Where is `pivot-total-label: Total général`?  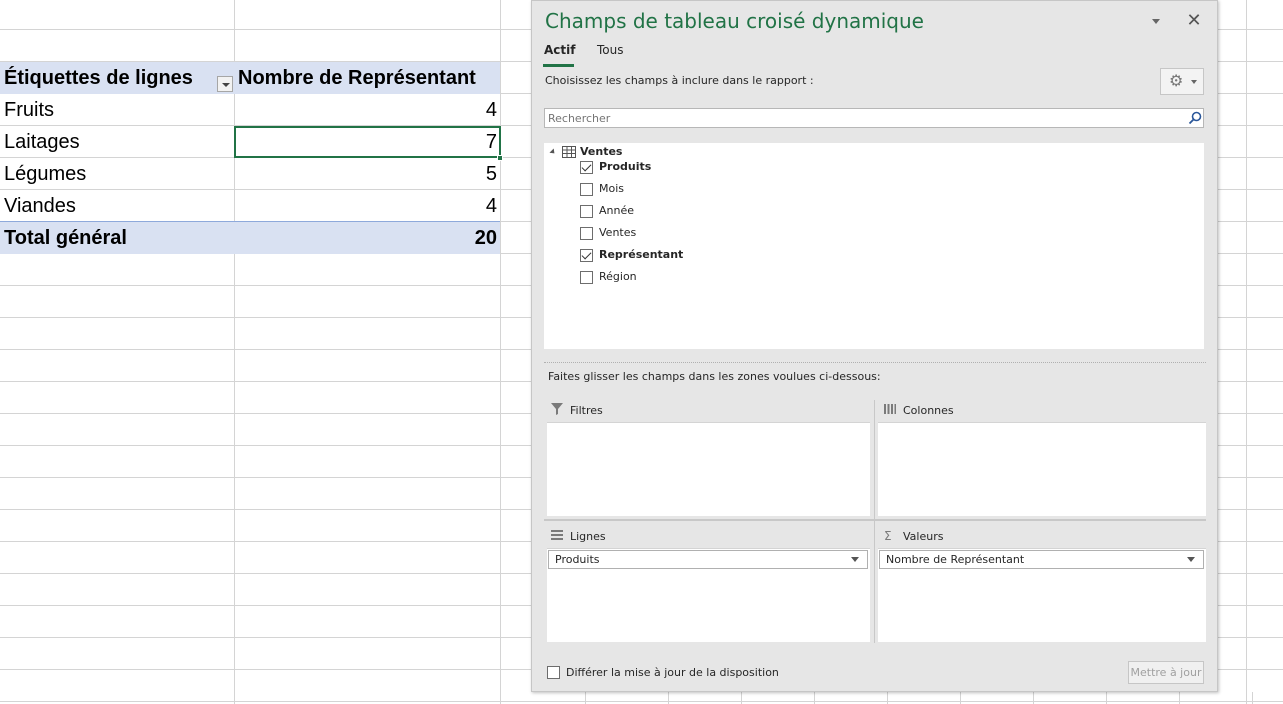
pivot-total-label: Total général is located at coordinates (118, 238).